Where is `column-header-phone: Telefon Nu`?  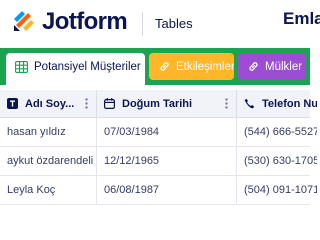
column-header-phone: Telefon Nu is located at coordinates (277, 103).